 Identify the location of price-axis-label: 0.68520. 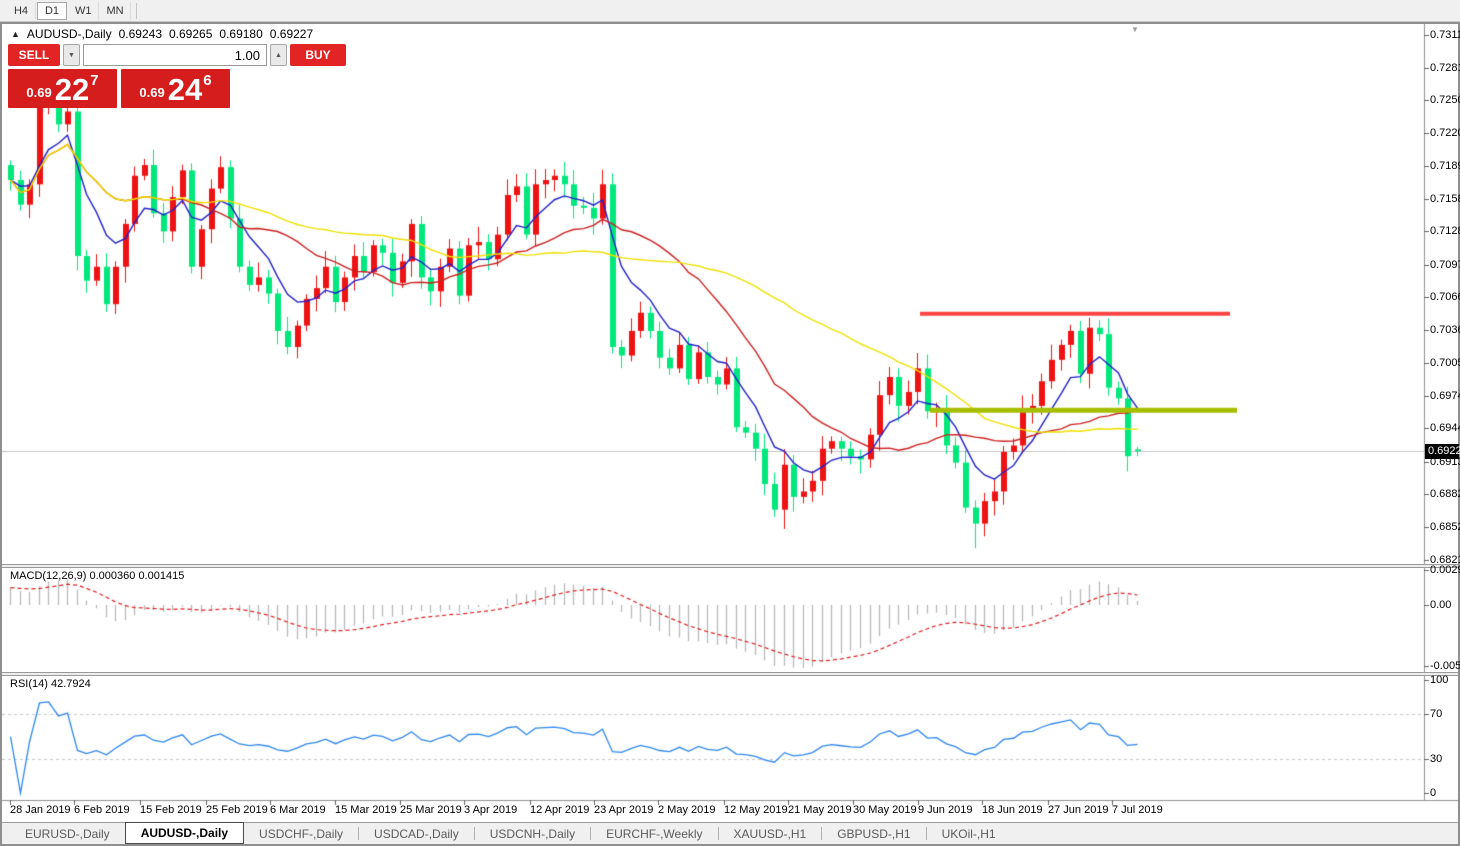
(1445, 526).